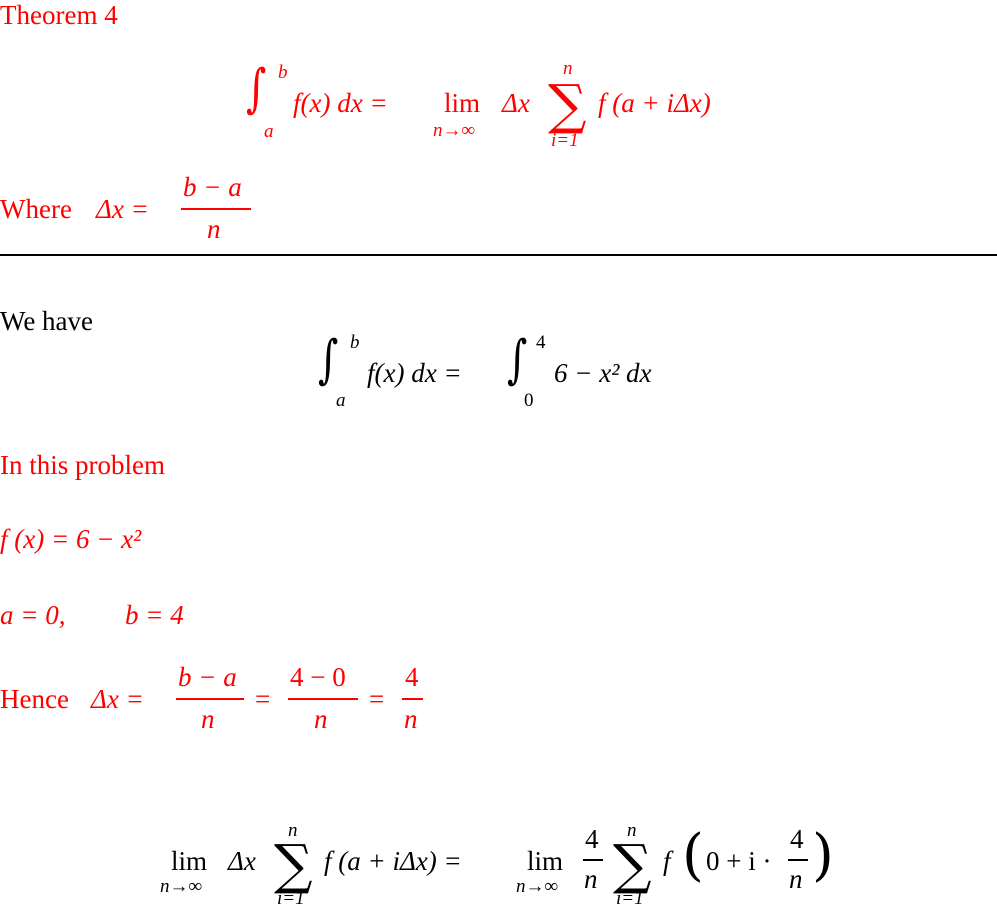 The width and height of the screenshot is (997, 911). What do you see at coordinates (796, 879) in the screenshot?
I see `inner-den: n` at bounding box center [796, 879].